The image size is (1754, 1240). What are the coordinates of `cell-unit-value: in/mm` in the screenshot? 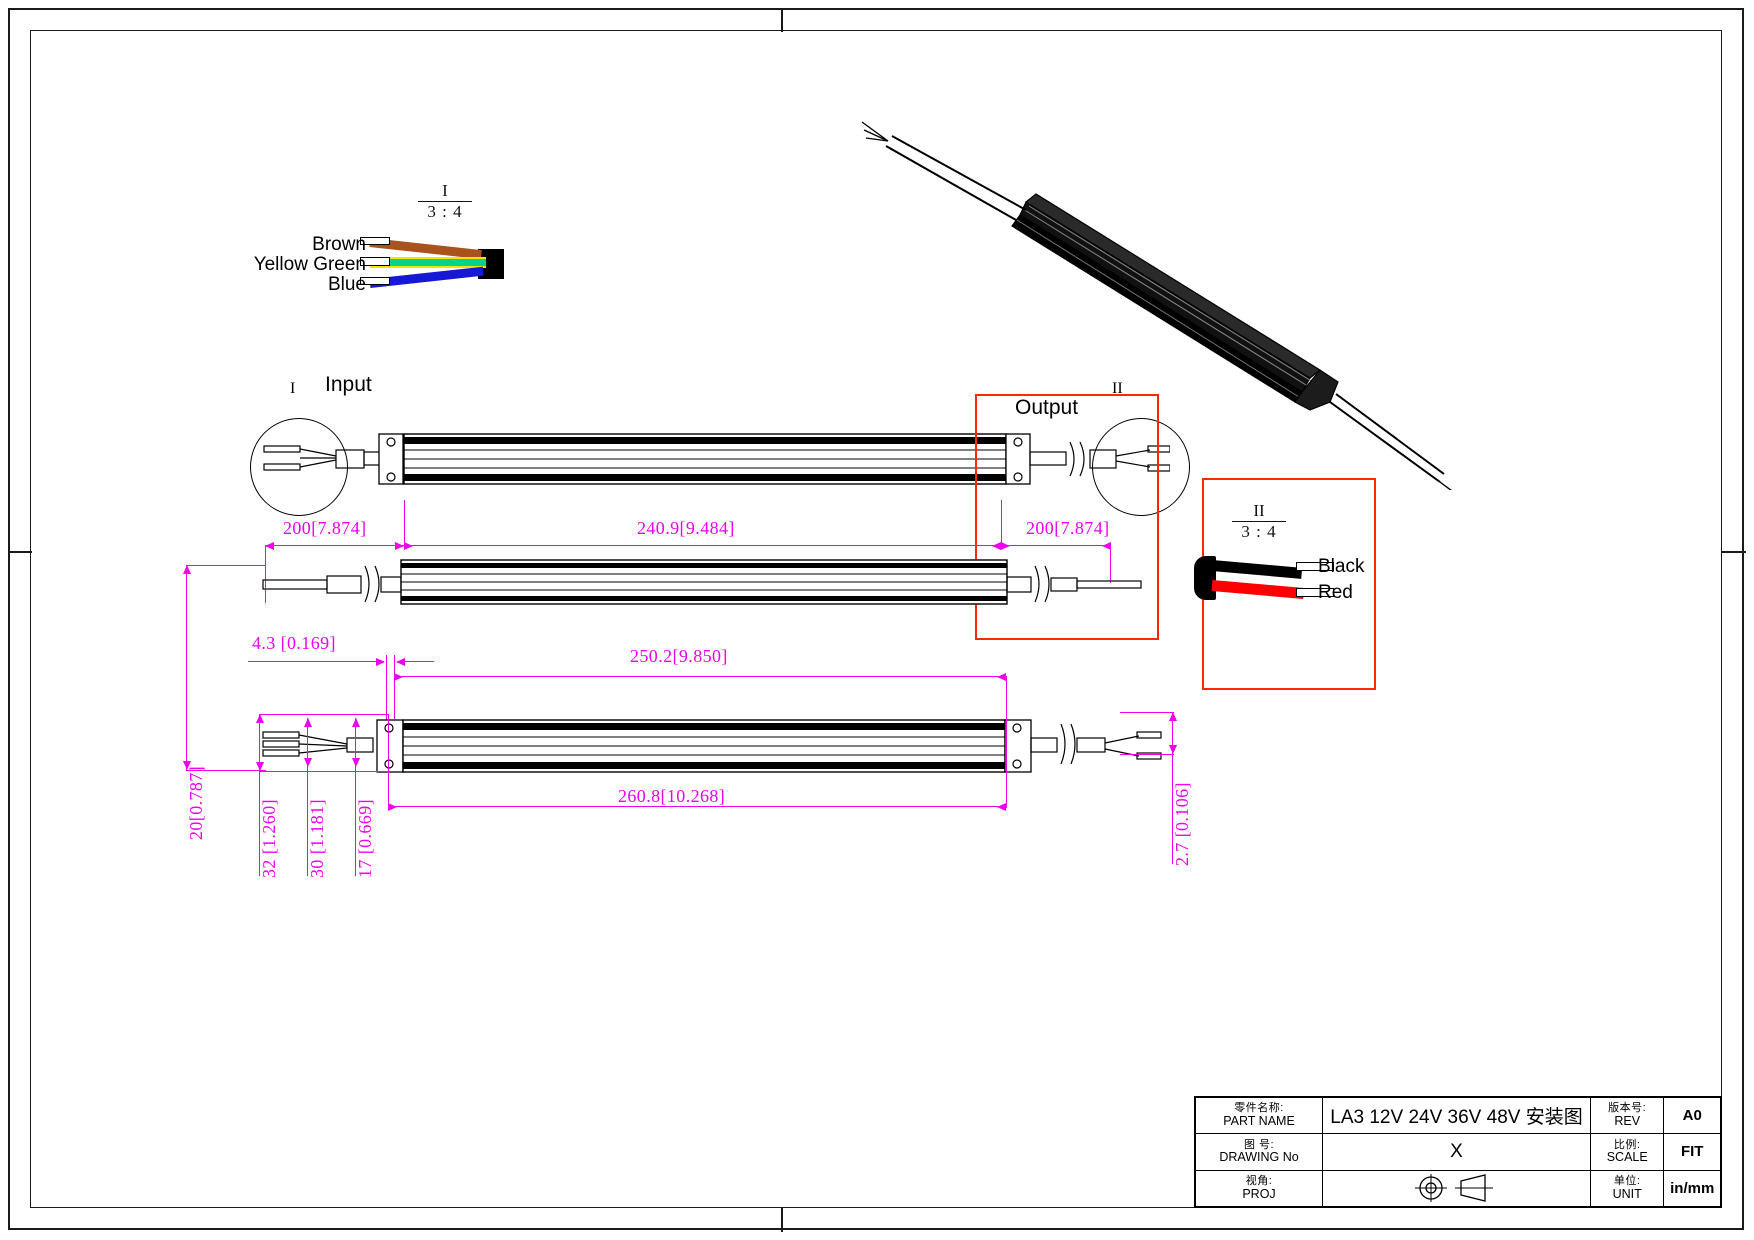 It's located at (1692, 1188).